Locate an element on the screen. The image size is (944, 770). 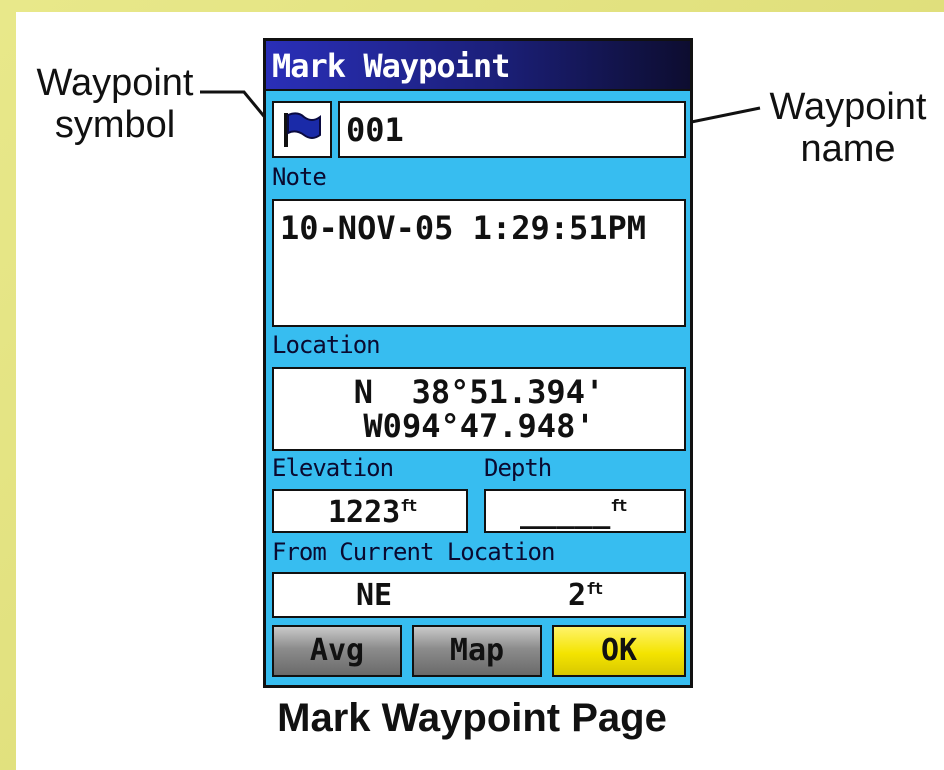
from-current-location-label: From Current Location is located at coordinates (413, 552).